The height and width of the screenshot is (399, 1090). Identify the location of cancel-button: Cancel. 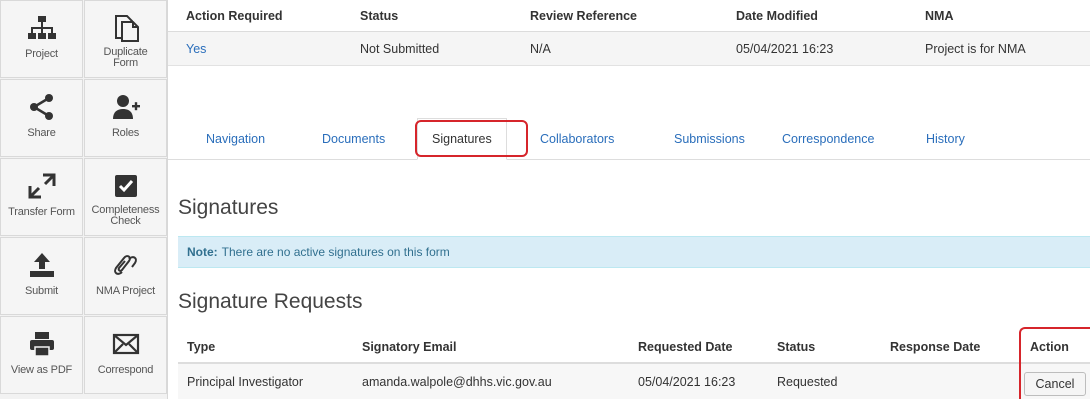
(1055, 384).